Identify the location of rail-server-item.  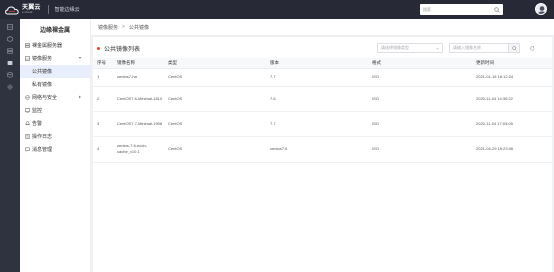
(10, 51).